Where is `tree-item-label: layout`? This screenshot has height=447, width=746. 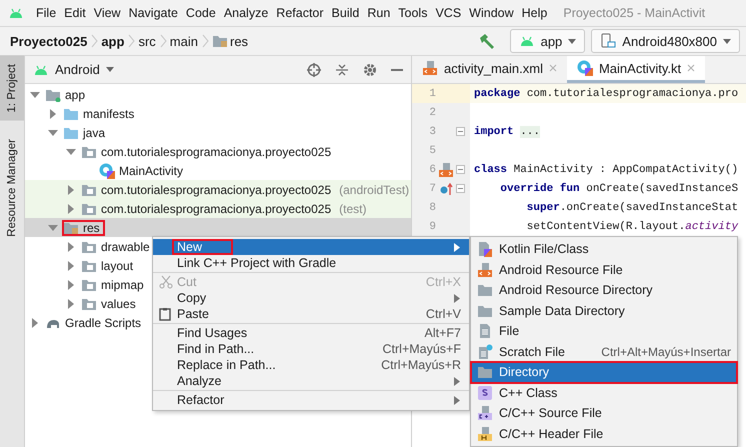 tree-item-label: layout is located at coordinates (117, 265).